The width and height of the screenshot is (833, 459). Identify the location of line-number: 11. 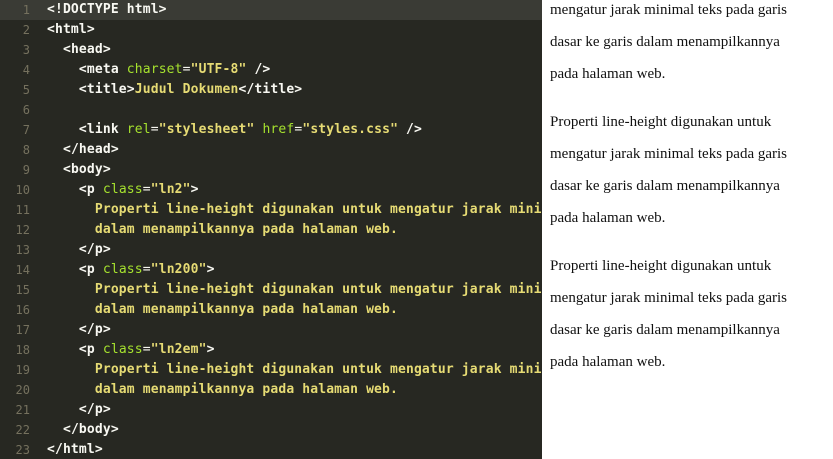
(22, 210).